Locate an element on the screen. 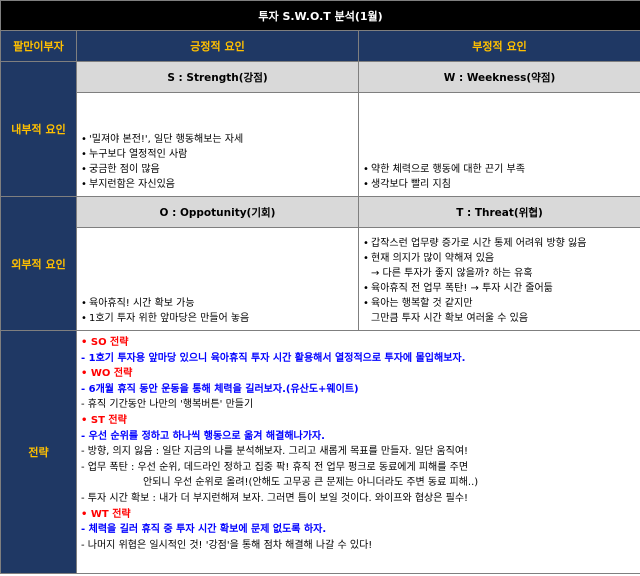 The image size is (640, 576). weakness-list: 약한 체력으로 행동에 대한 끈기 부족생각보다 빨리 지침 is located at coordinates (499, 177).